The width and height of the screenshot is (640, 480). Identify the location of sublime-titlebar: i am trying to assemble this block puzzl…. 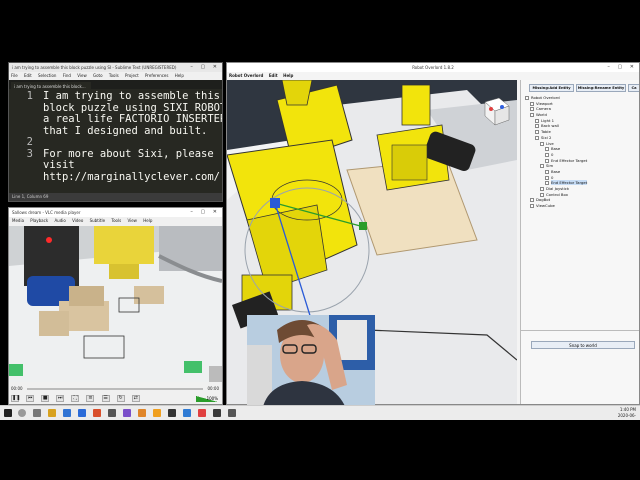
(115, 67).